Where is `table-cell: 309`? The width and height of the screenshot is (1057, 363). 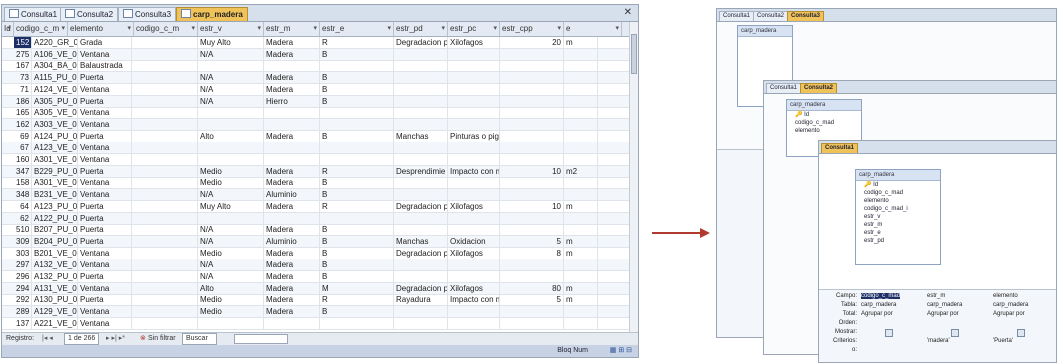 table-cell: 309 is located at coordinates (23, 241).